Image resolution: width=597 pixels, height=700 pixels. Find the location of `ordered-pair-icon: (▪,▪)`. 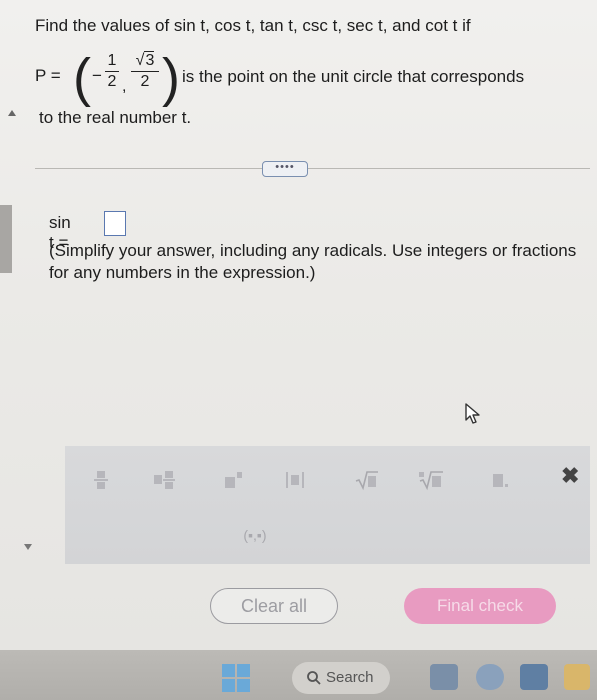

ordered-pair-icon: (▪,▪) is located at coordinates (255, 535).